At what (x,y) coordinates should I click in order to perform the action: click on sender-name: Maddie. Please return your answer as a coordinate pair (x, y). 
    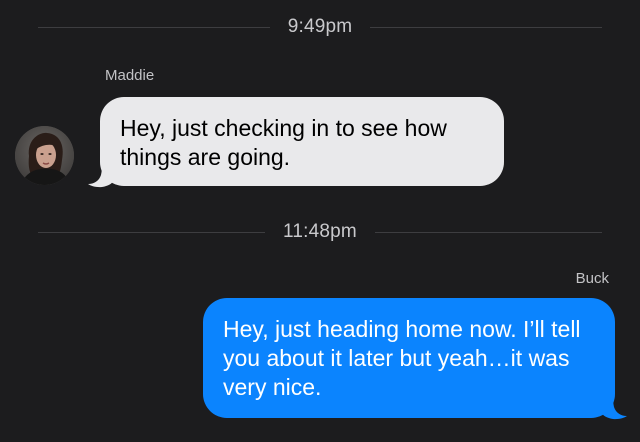
    Looking at the image, I should click on (130, 75).